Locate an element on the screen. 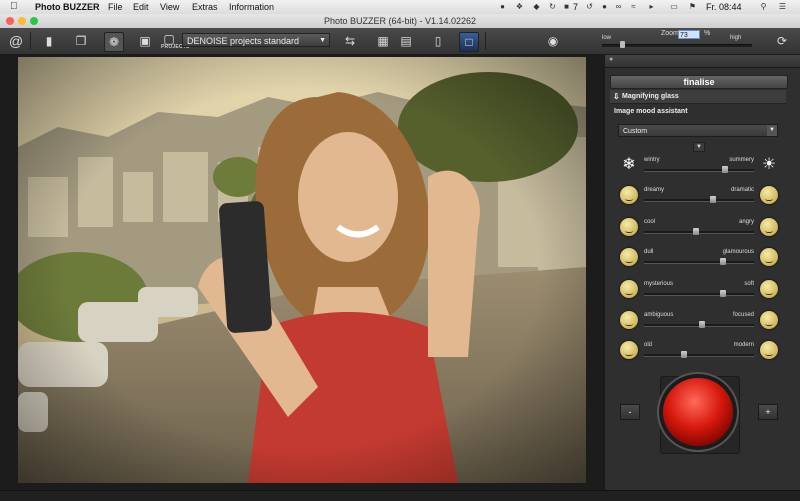 The width and height of the screenshot is (800, 501). chevron-down-icon: ▼ is located at coordinates (322, 40).